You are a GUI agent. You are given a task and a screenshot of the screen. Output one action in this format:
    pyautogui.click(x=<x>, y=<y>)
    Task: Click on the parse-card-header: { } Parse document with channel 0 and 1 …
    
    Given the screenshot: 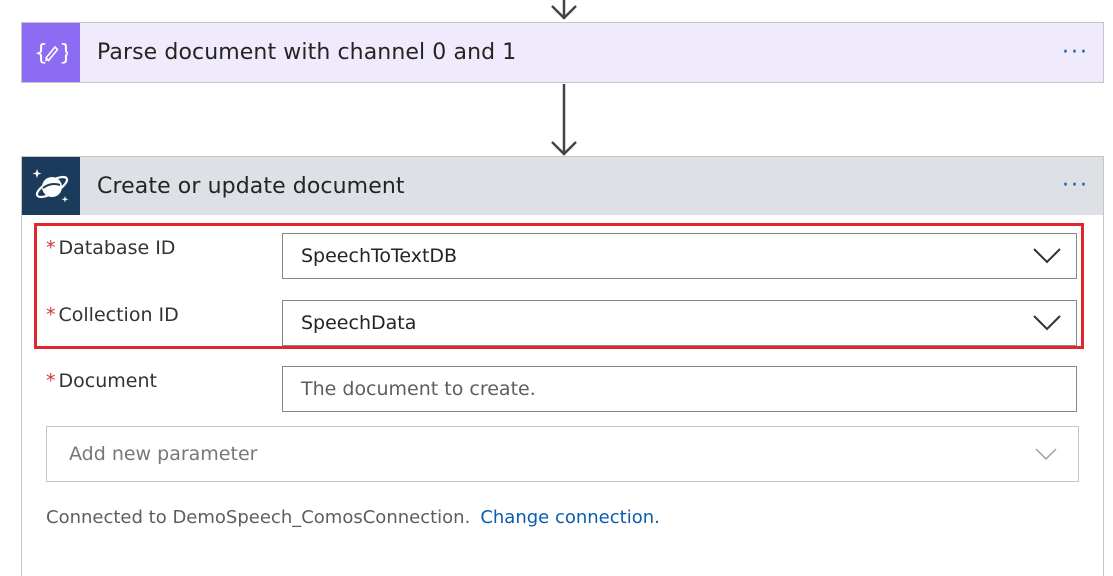 What is the action you would take?
    pyautogui.click(x=562, y=52)
    